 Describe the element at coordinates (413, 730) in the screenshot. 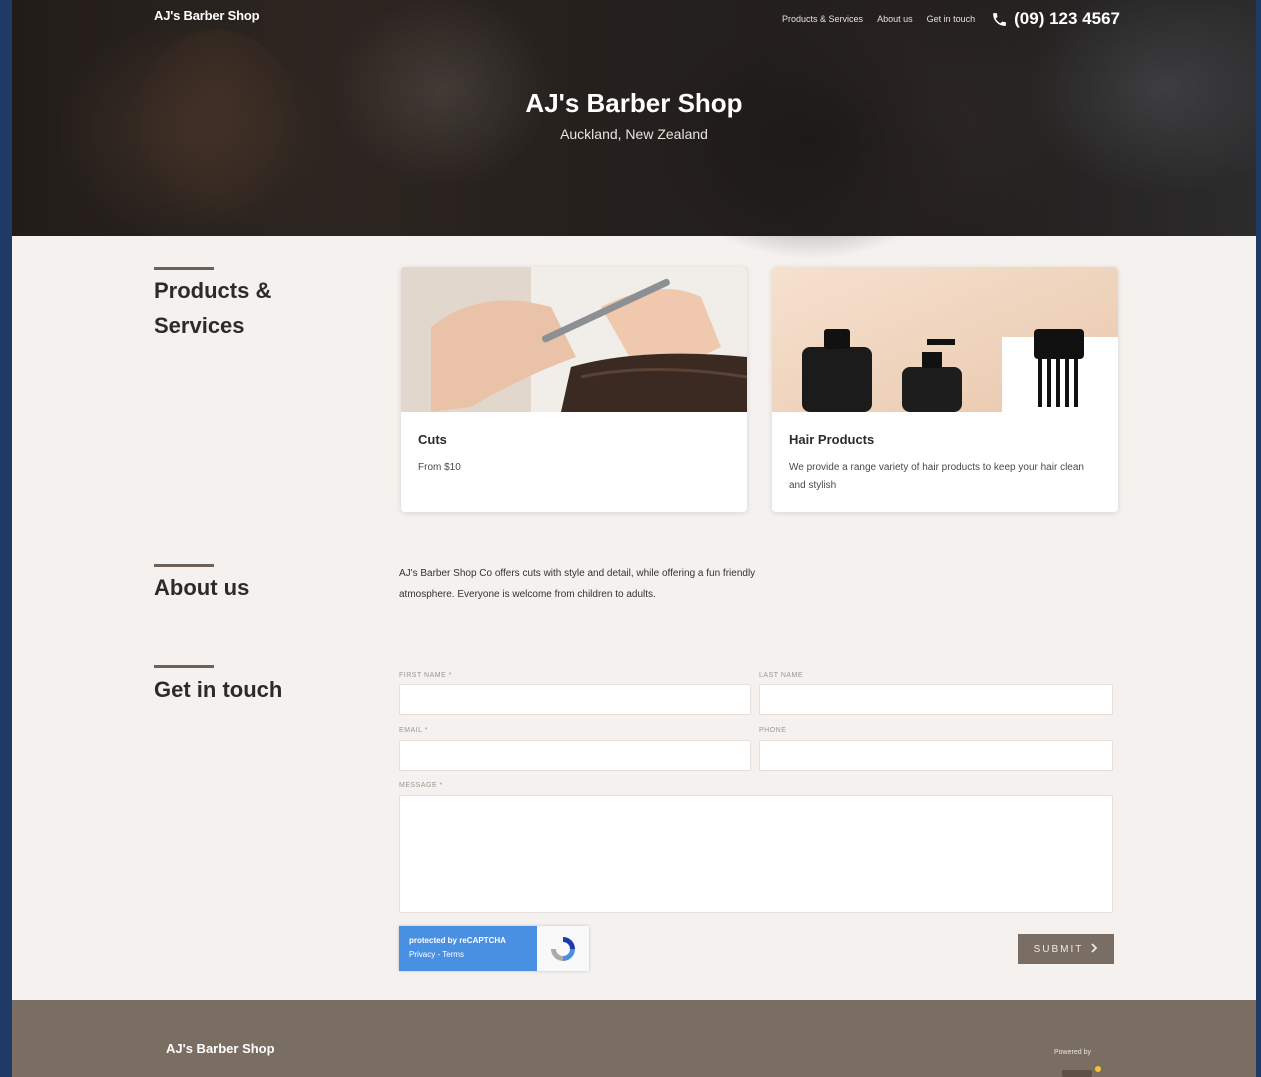

I see `email-label: EMAIL *` at that location.